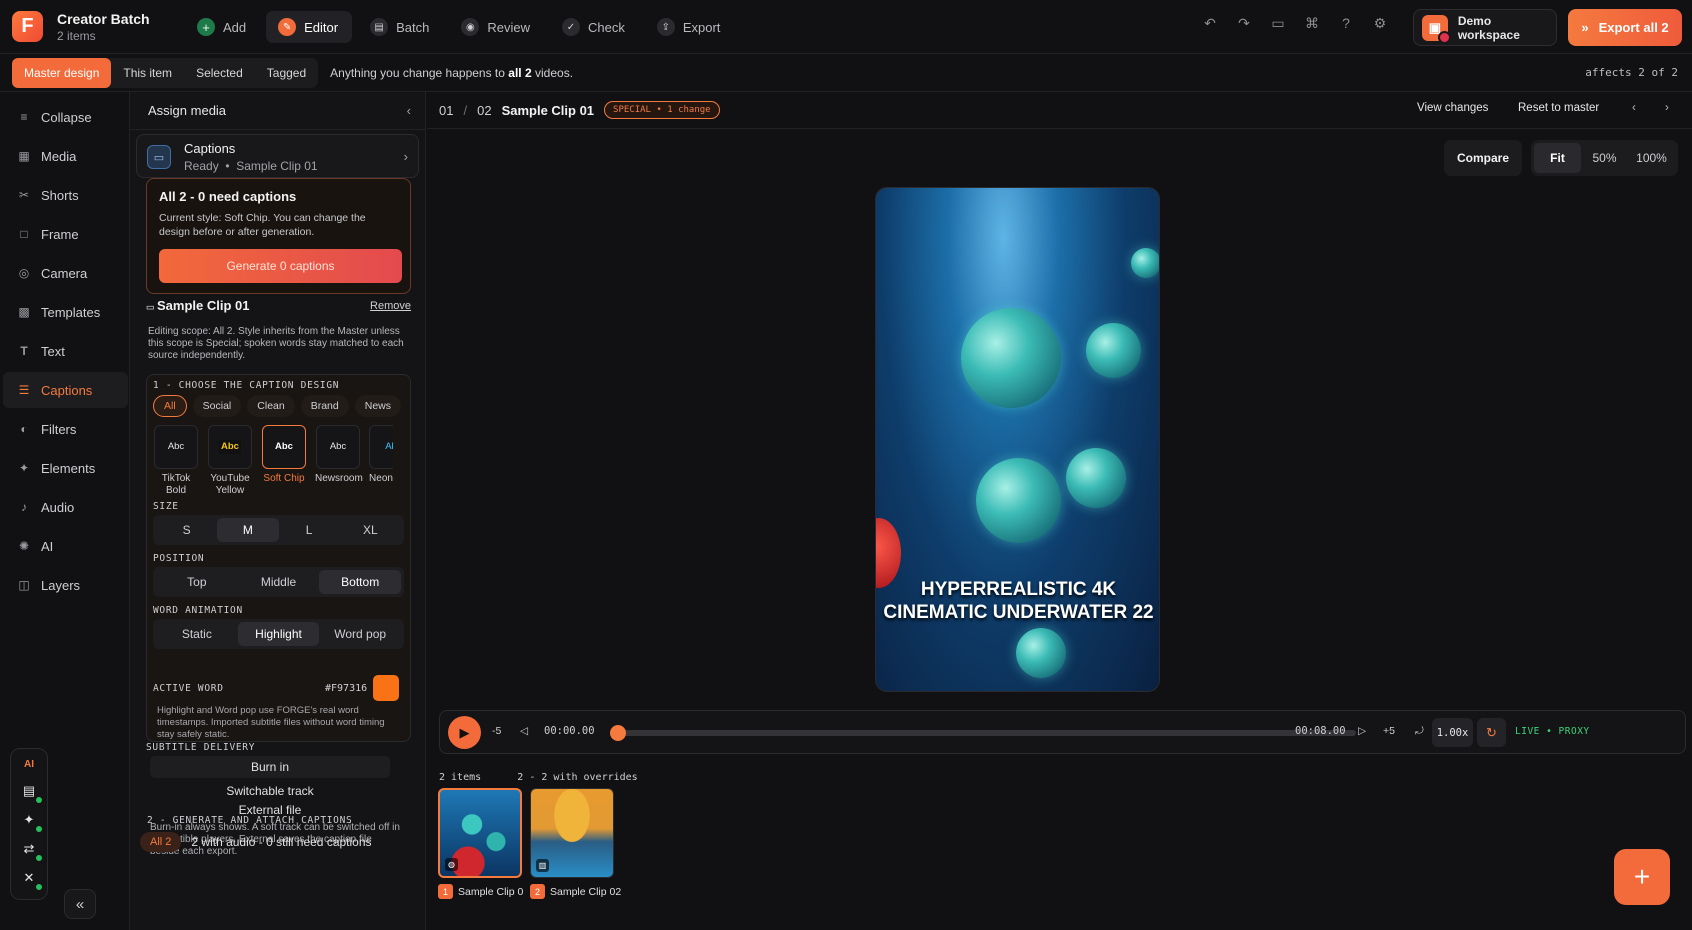  I want to click on clip-thumbnail-1: ◍, so click(480, 833).